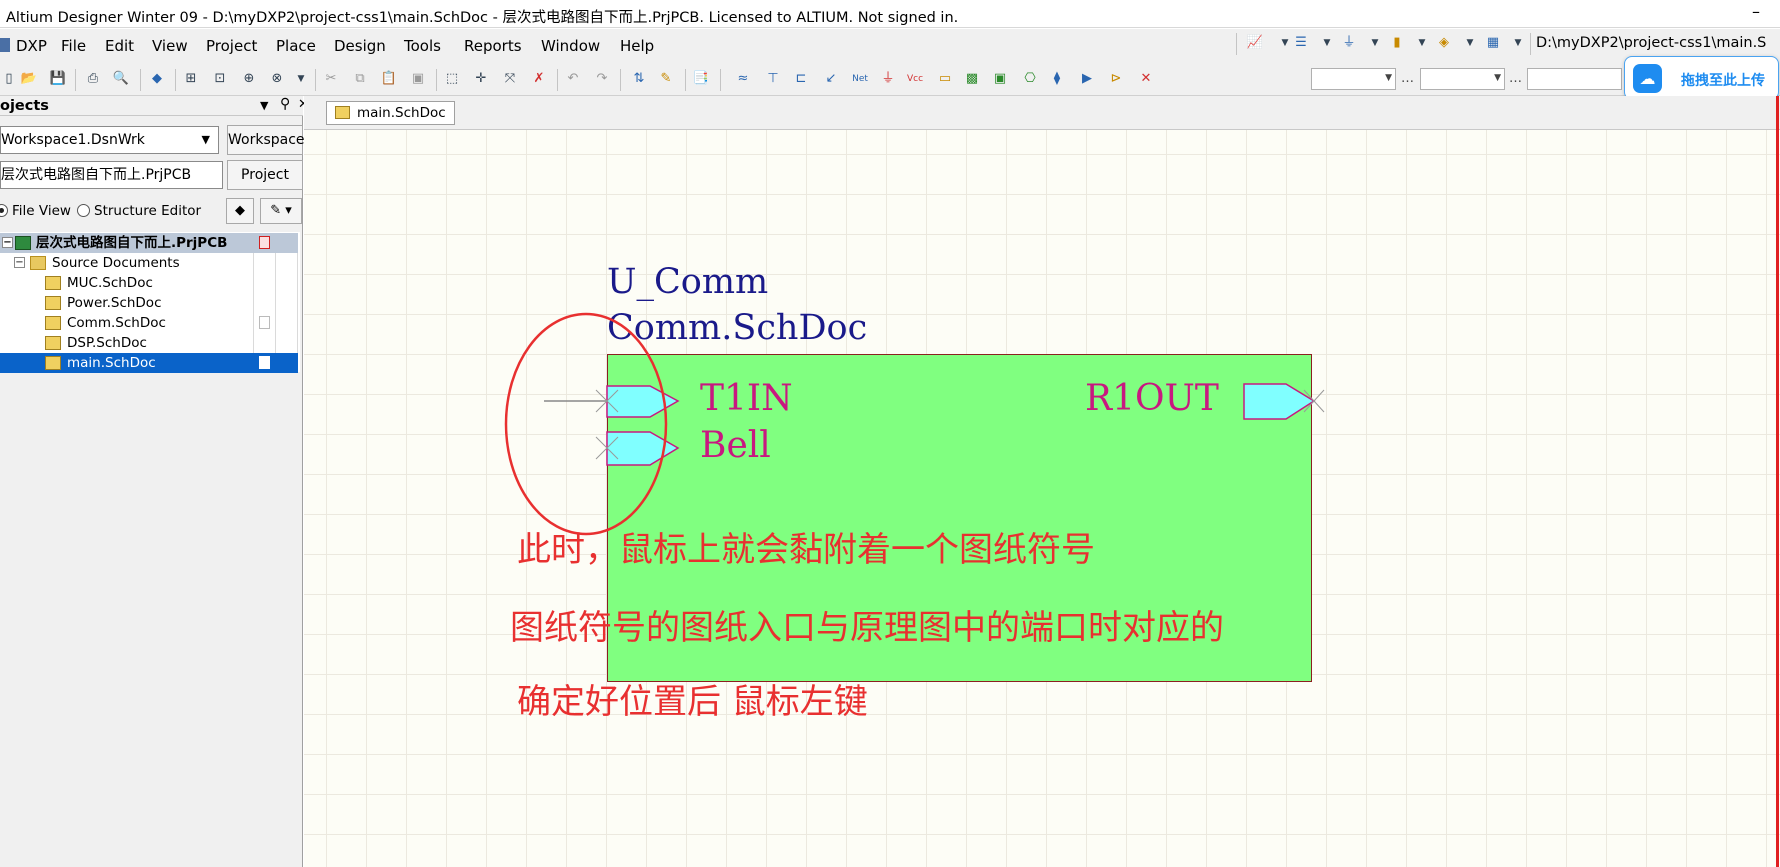 The width and height of the screenshot is (1780, 867). Describe the element at coordinates (296, 46) in the screenshot. I see `menu-place: Place` at that location.